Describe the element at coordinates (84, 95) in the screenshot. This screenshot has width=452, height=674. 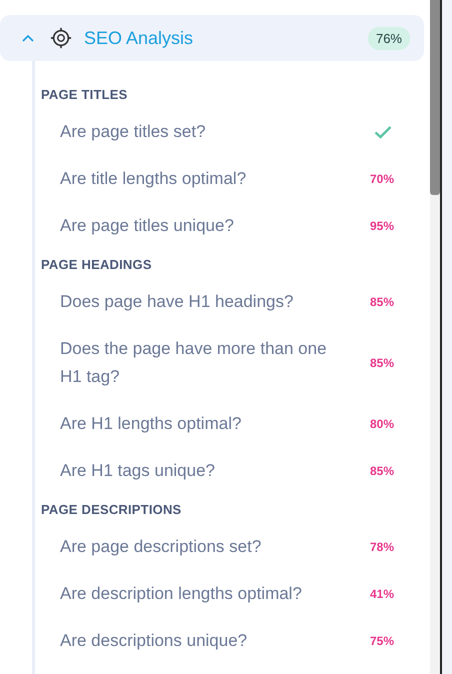
I see `group-heading: PAGE TITLES` at that location.